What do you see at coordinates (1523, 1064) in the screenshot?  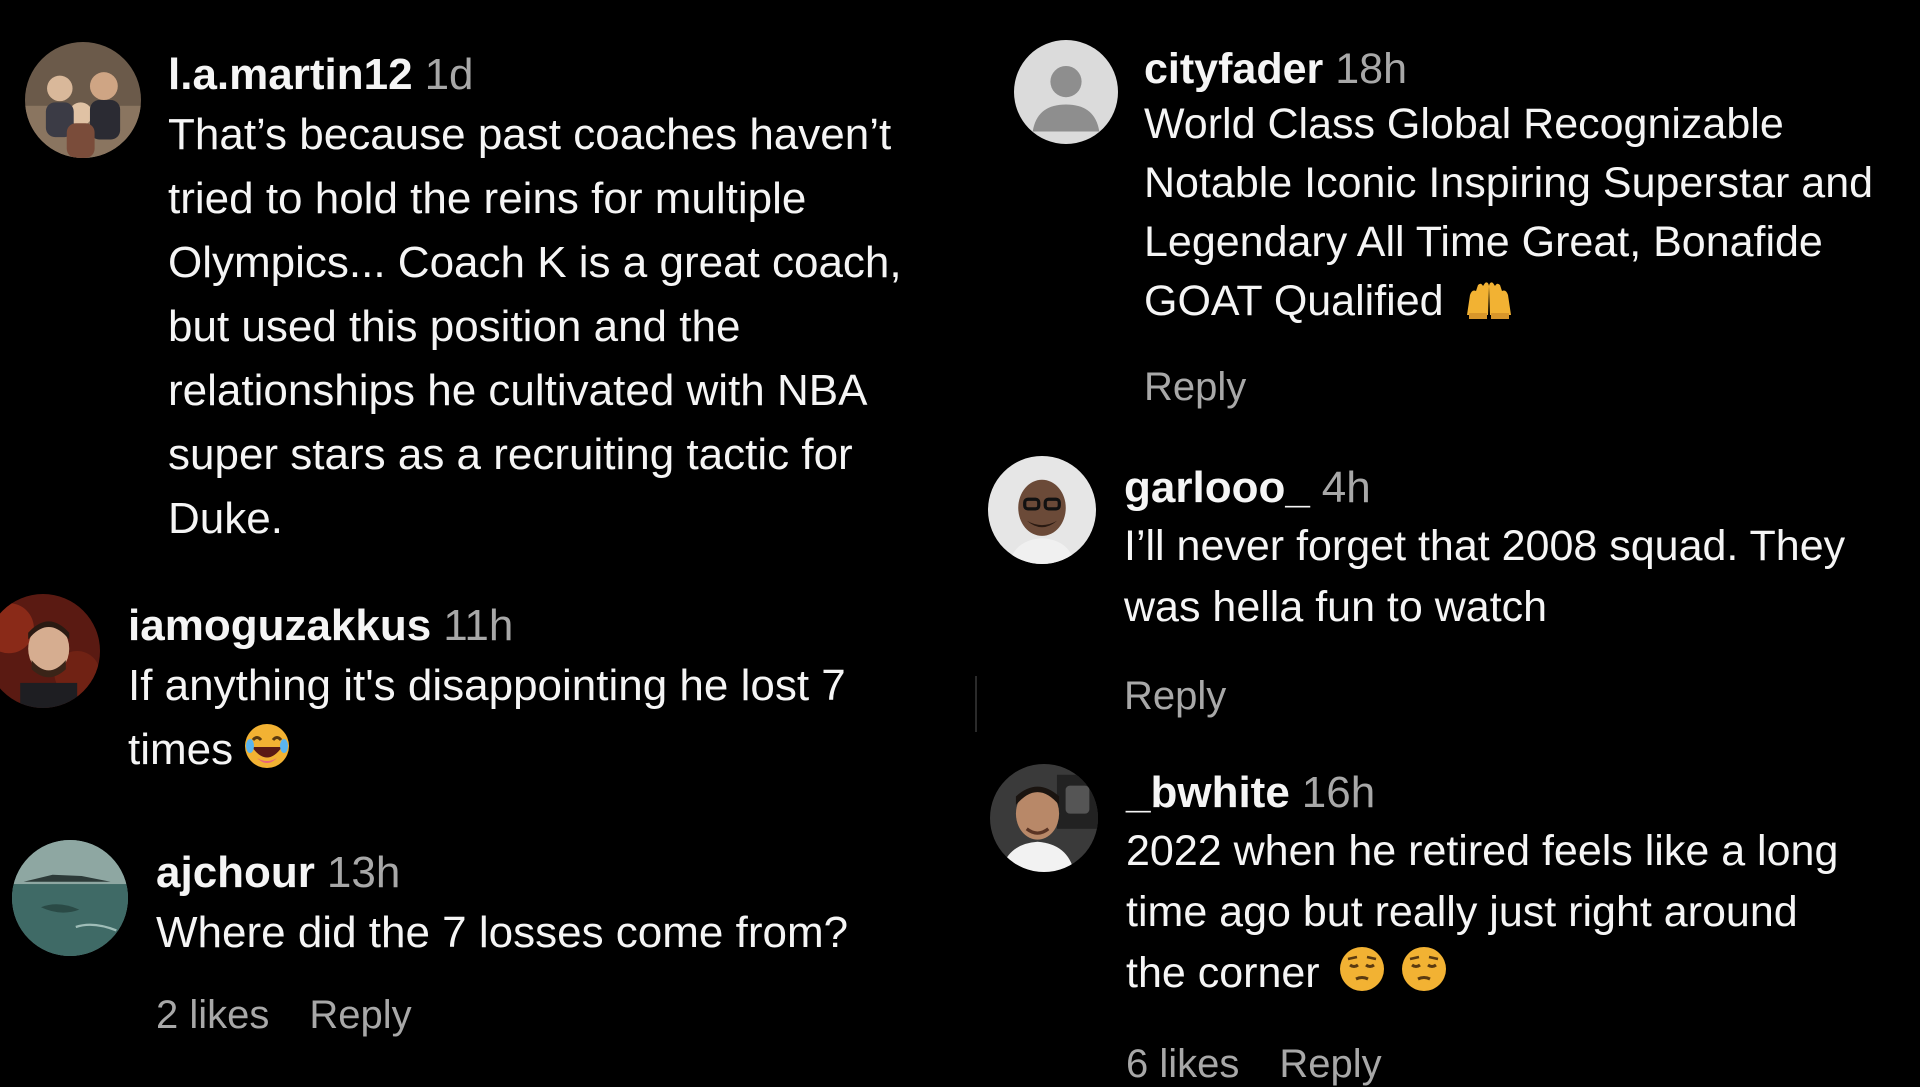 I see `comment-actions: 6 likes Reply` at bounding box center [1523, 1064].